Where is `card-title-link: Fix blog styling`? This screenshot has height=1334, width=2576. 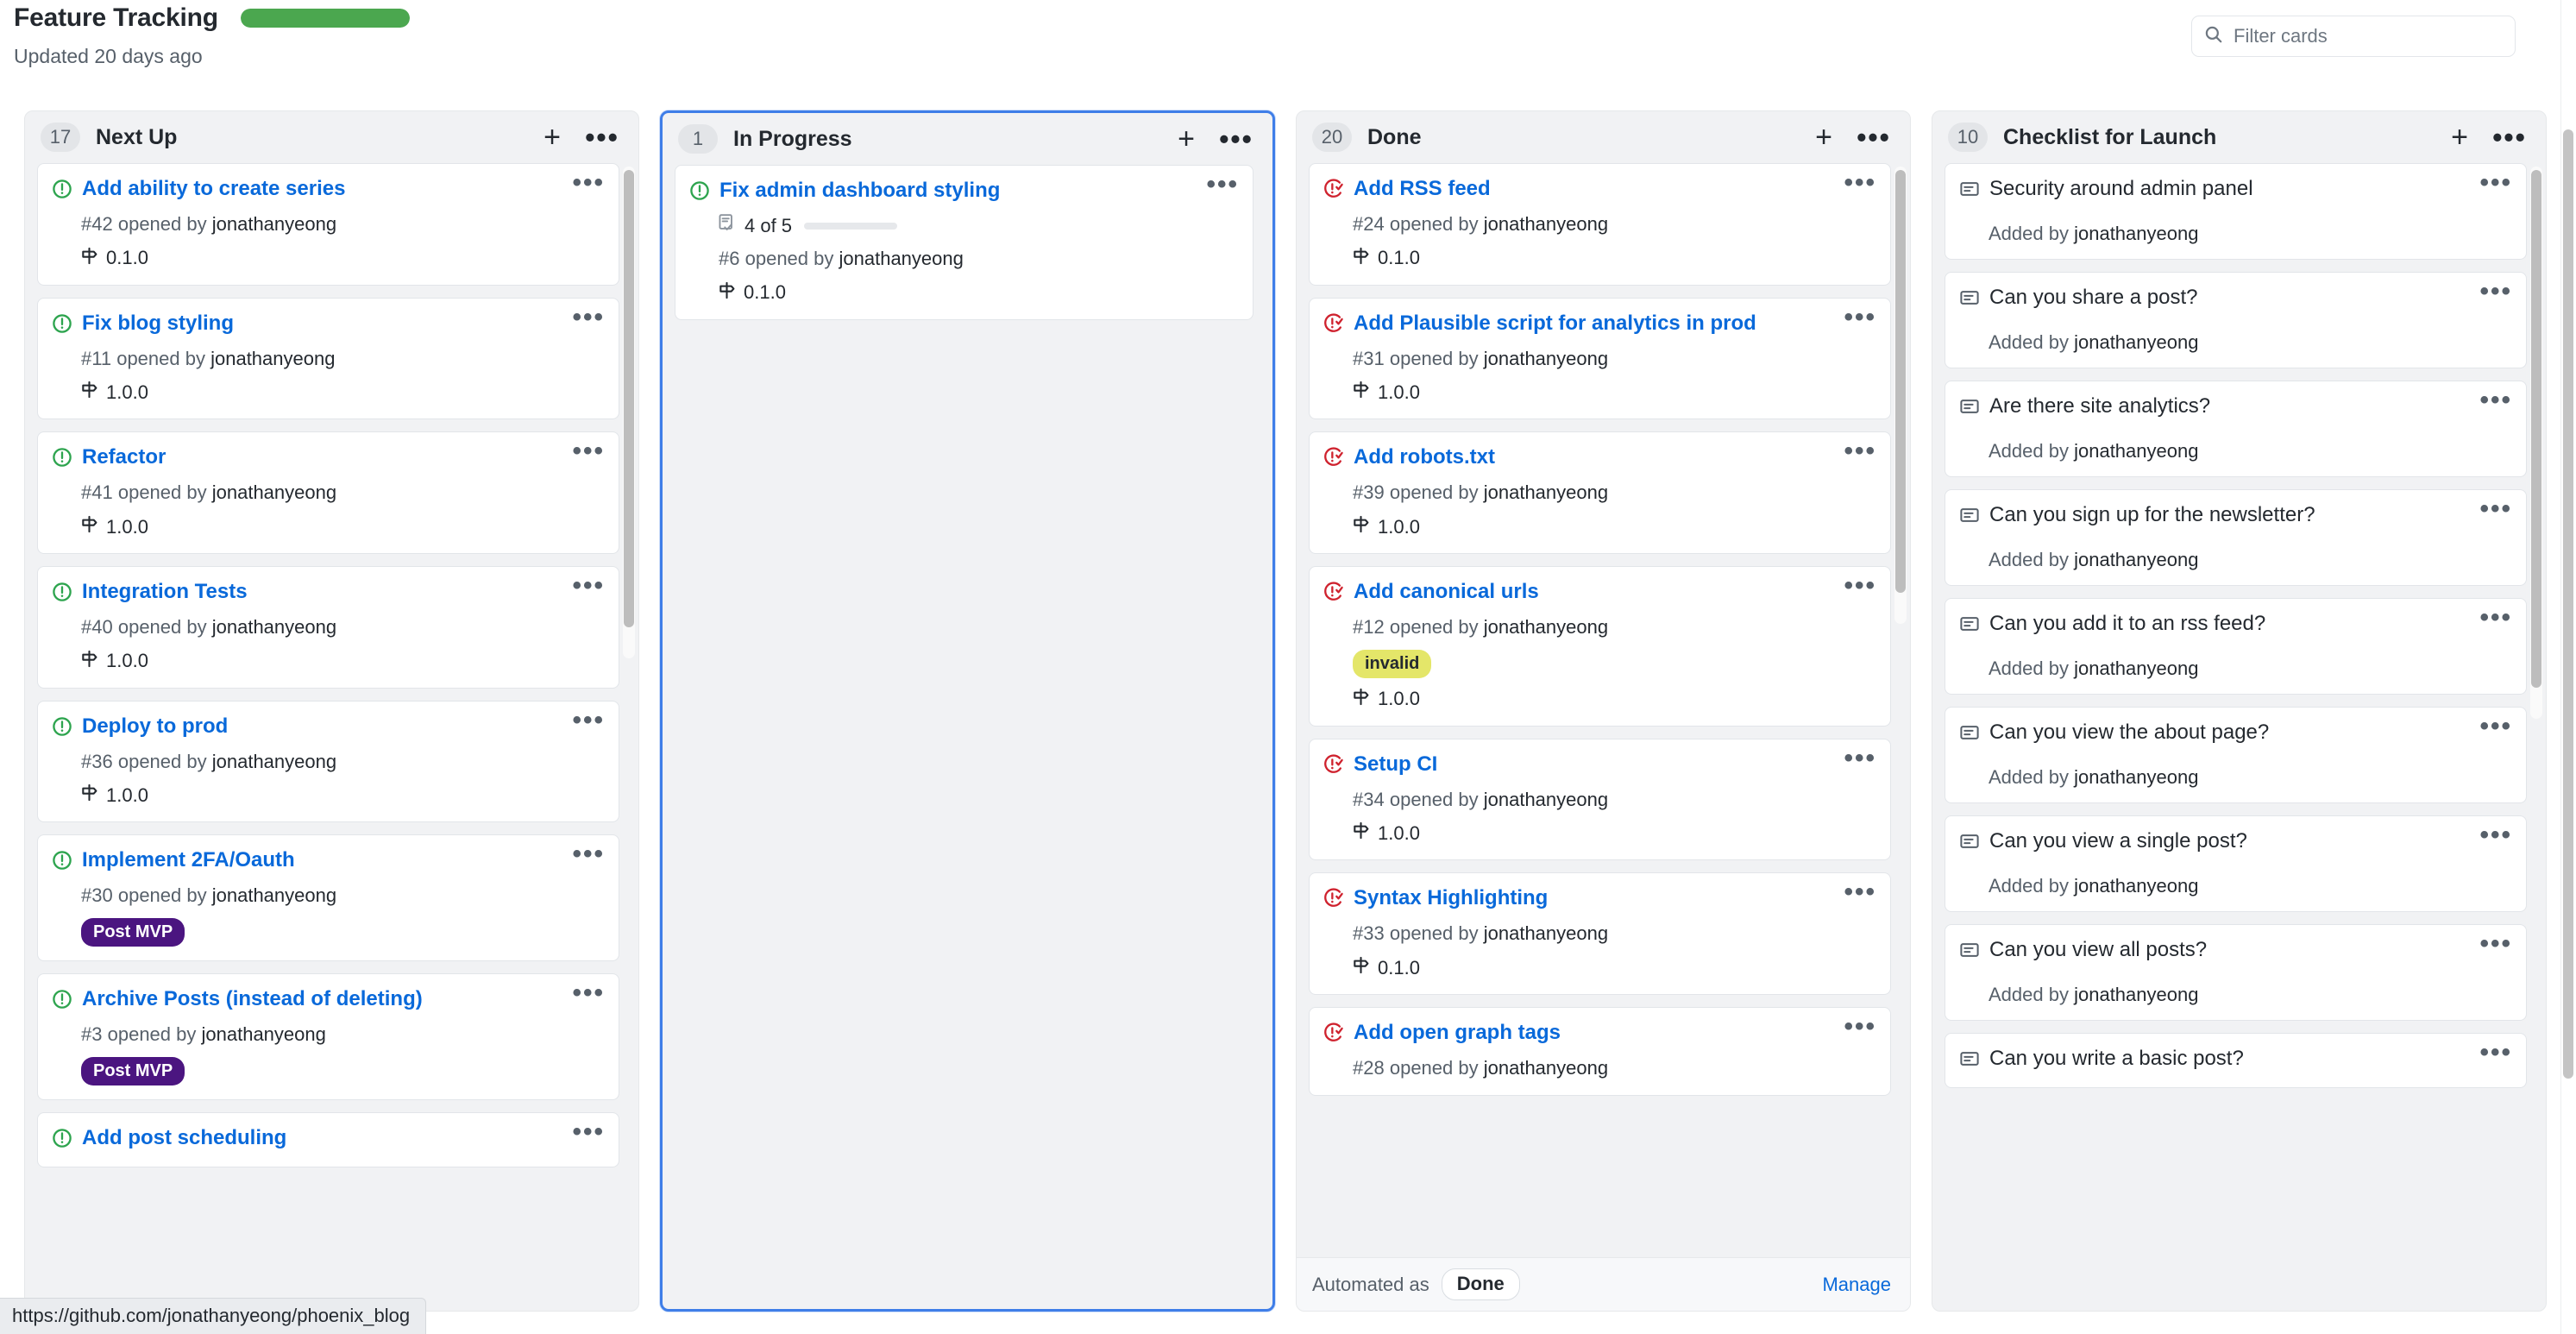 card-title-link: Fix blog styling is located at coordinates (318, 324).